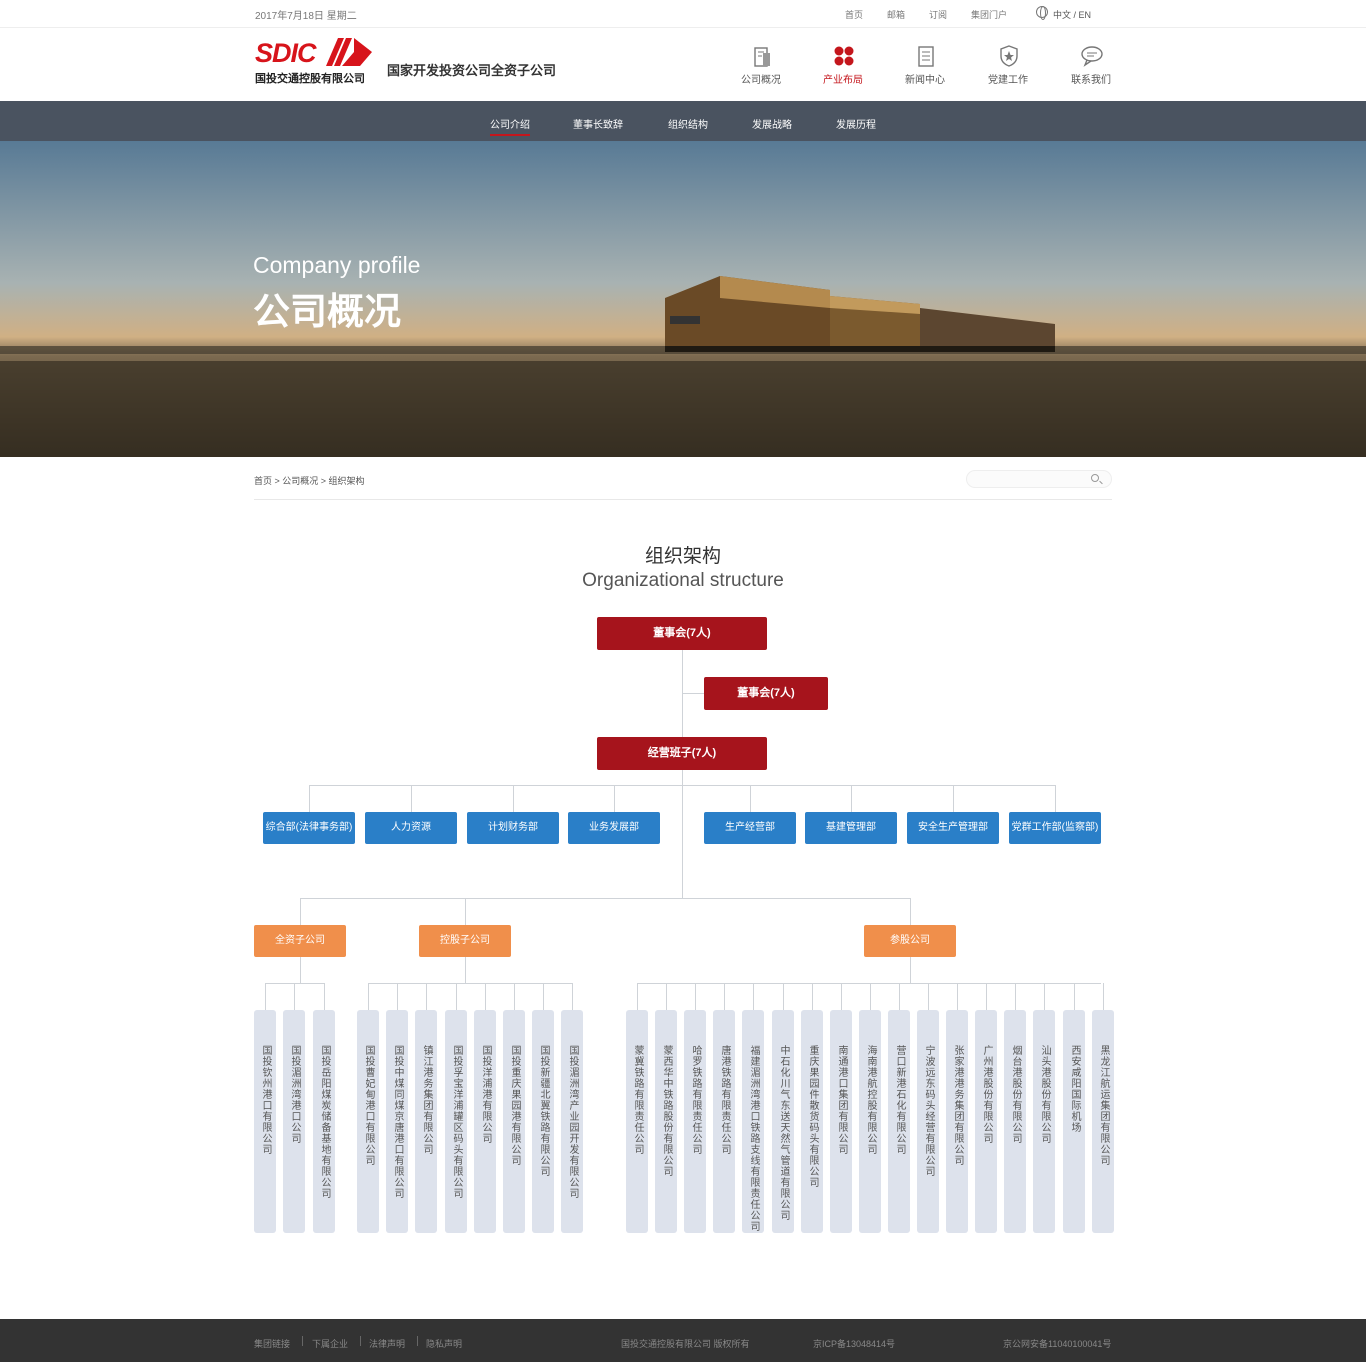  What do you see at coordinates (1044, 1121) in the screenshot?
I see `subsidiary-item: 汕头港股份有限公司` at bounding box center [1044, 1121].